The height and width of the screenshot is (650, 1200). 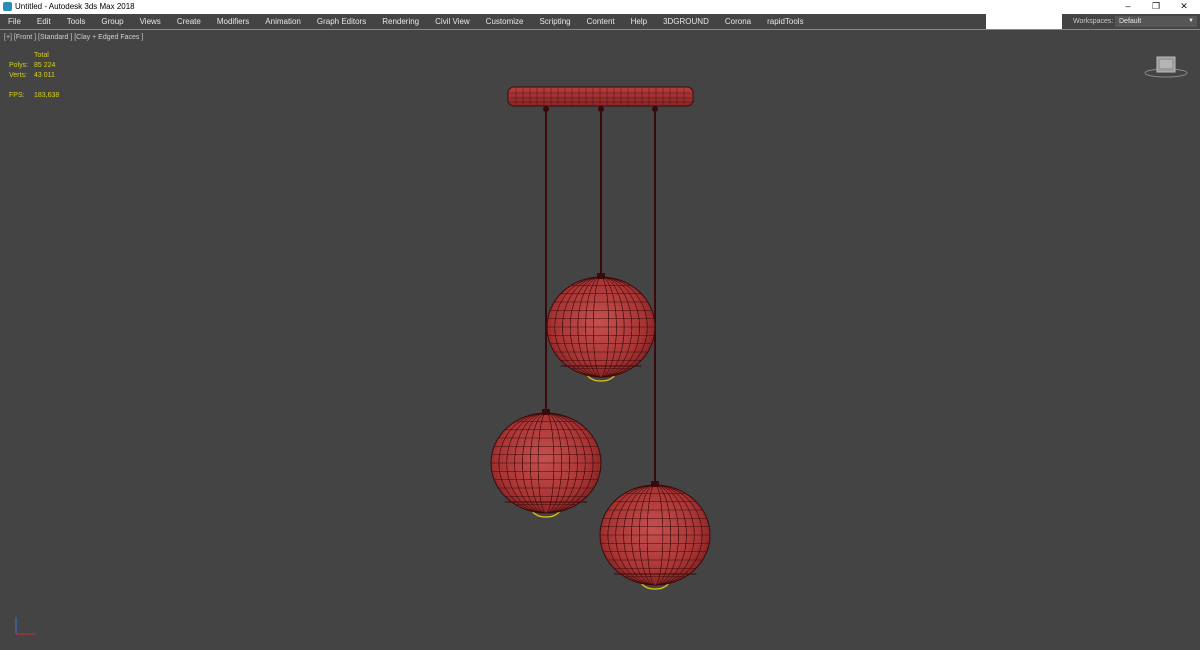 What do you see at coordinates (45, 65) in the screenshot?
I see `stats-polys-value: 85 224` at bounding box center [45, 65].